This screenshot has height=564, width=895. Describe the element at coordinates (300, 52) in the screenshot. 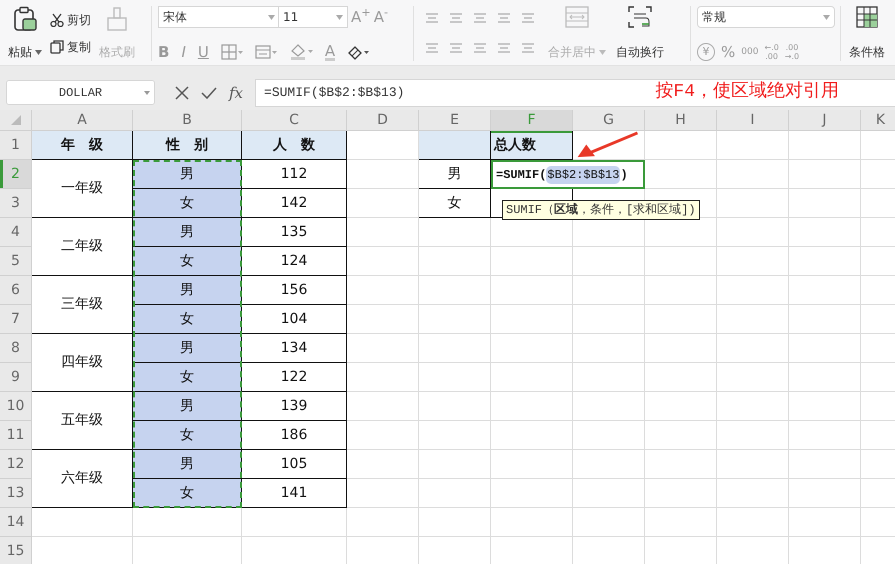

I see `fill-color-icon` at that location.